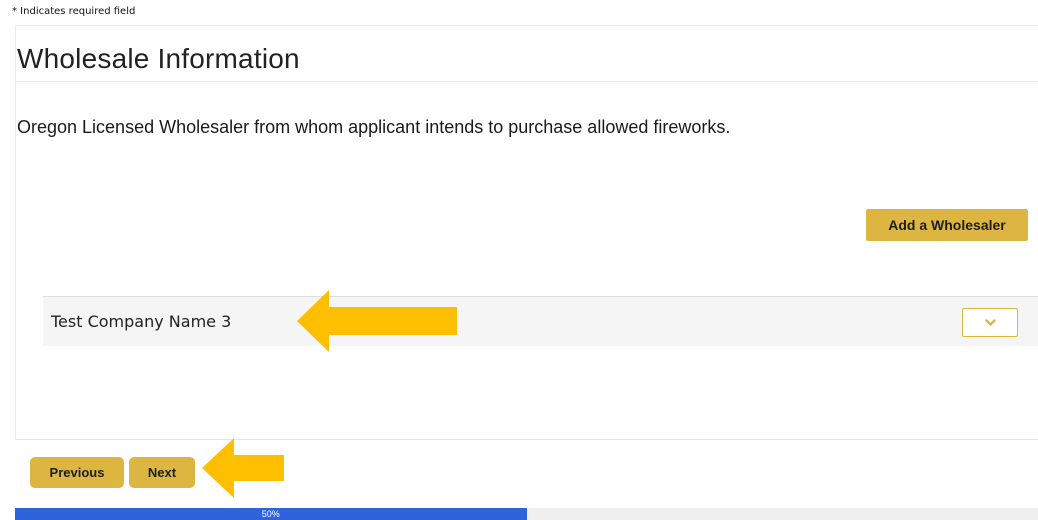 This screenshot has width=1038, height=520. Describe the element at coordinates (947, 225) in the screenshot. I see `add-wholesaler-button: Add a Wholesaler` at that location.